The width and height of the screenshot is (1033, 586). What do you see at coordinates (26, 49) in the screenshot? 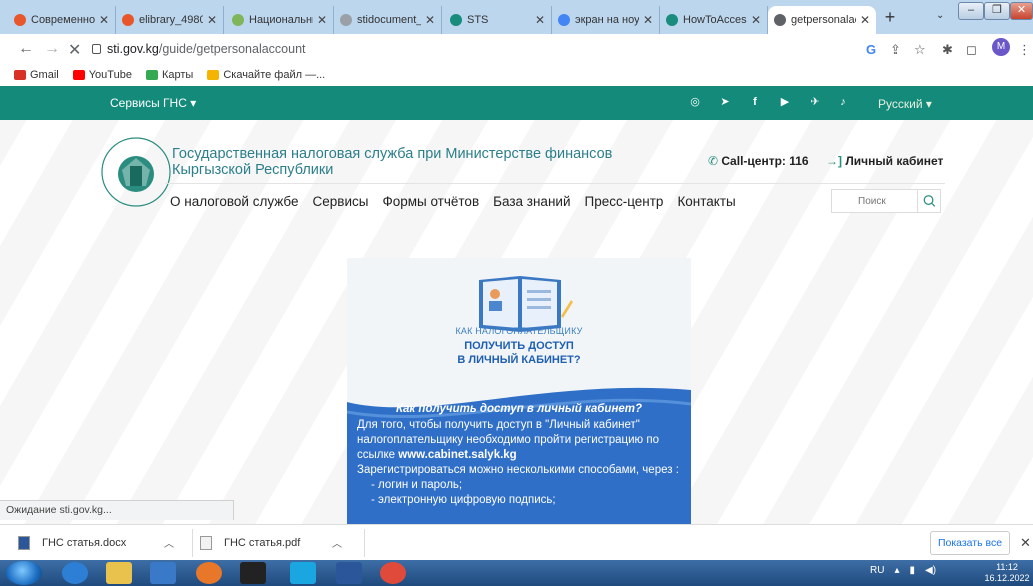
I see `back-arrow-icon: ←` at bounding box center [26, 49].